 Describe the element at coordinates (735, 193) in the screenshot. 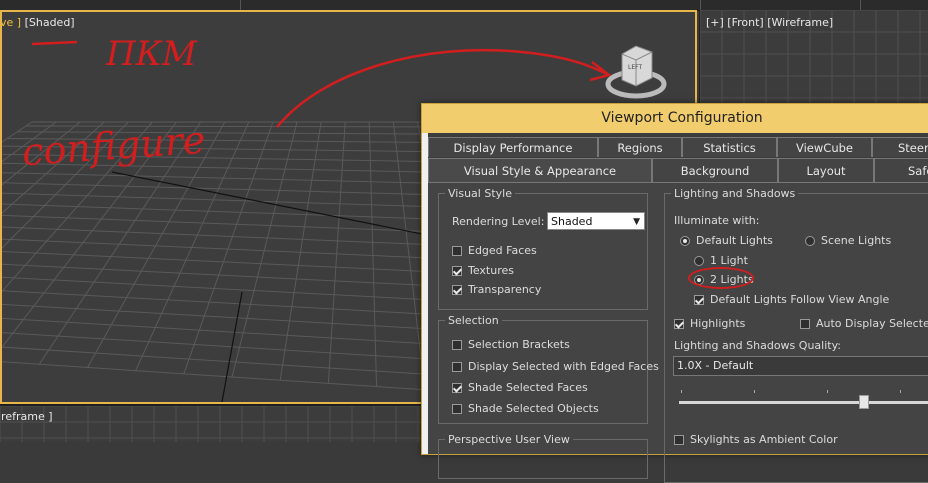

I see `lighting-group-title: Lighting and Shadows` at that location.